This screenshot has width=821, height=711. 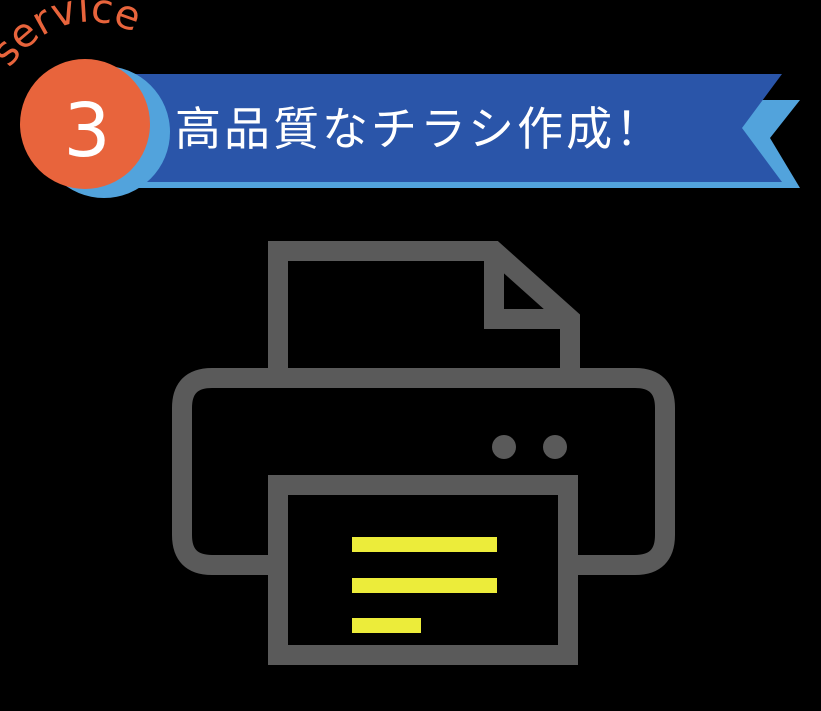 What do you see at coordinates (423, 570) in the screenshot?
I see `output-paper-outline` at bounding box center [423, 570].